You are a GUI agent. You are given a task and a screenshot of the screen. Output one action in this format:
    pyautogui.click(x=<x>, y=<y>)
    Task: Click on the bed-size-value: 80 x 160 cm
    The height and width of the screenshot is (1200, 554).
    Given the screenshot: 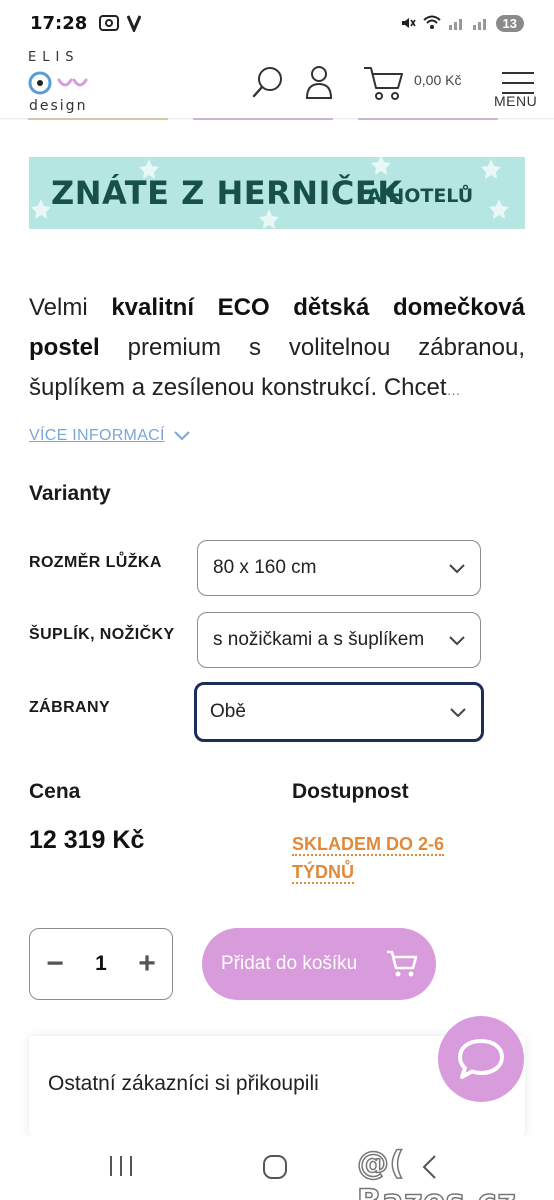 What is the action you would take?
    pyautogui.click(x=265, y=567)
    